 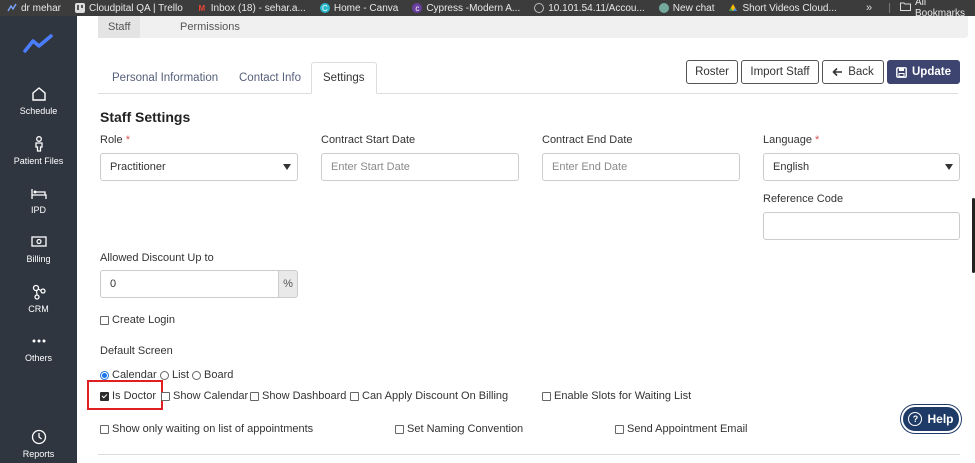 I want to click on import-staff-button: Import Staff, so click(x=780, y=72).